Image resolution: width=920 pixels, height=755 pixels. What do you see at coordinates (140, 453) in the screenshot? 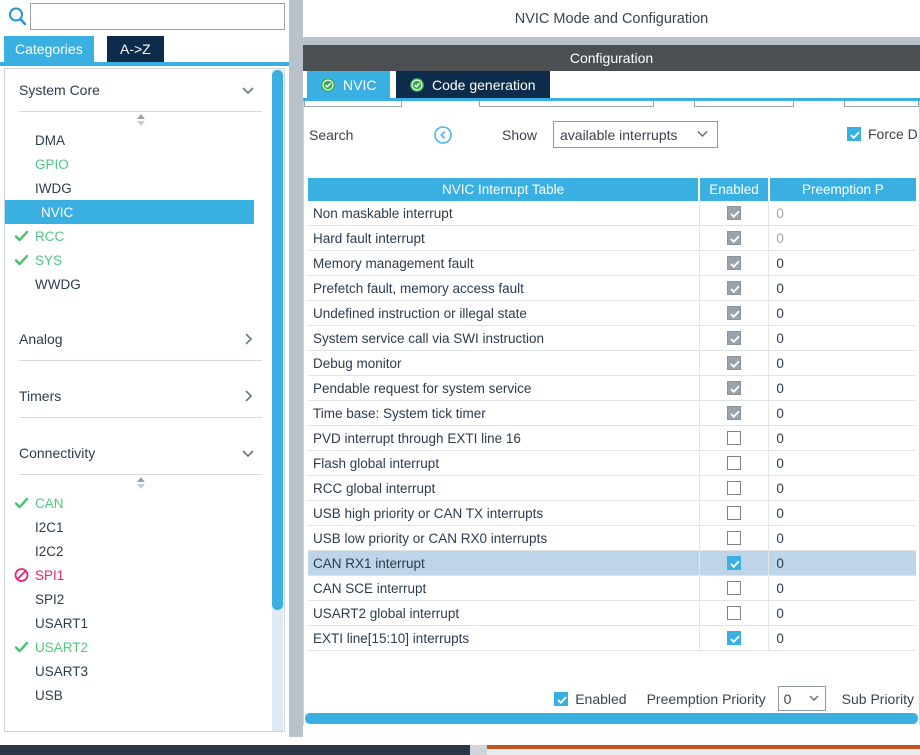
I see `section-header-connectivity: Connectivity` at bounding box center [140, 453].